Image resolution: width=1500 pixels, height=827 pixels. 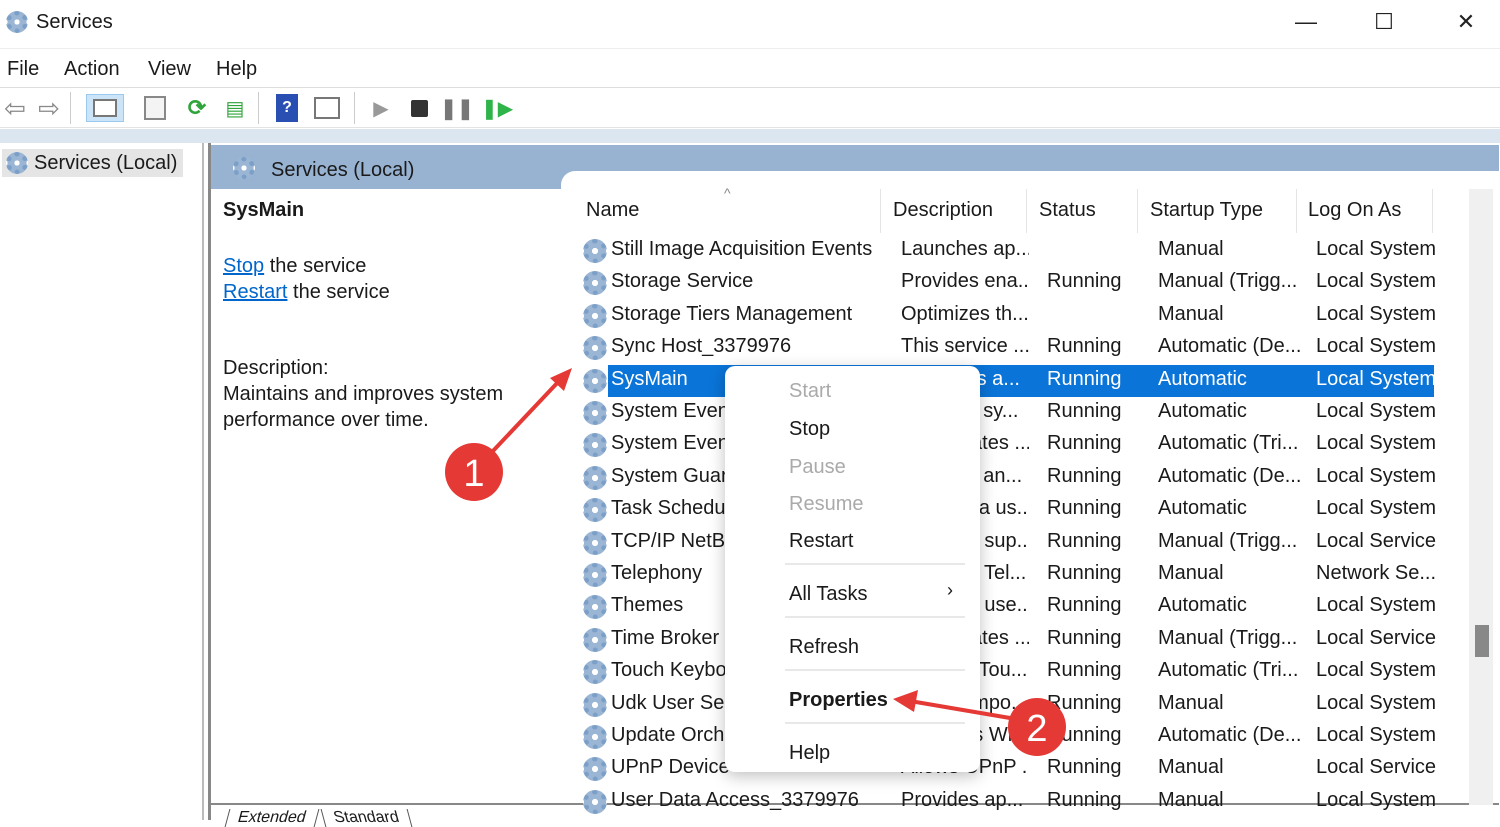 What do you see at coordinates (1036, 729) in the screenshot?
I see `step-2-number: 2` at bounding box center [1036, 729].